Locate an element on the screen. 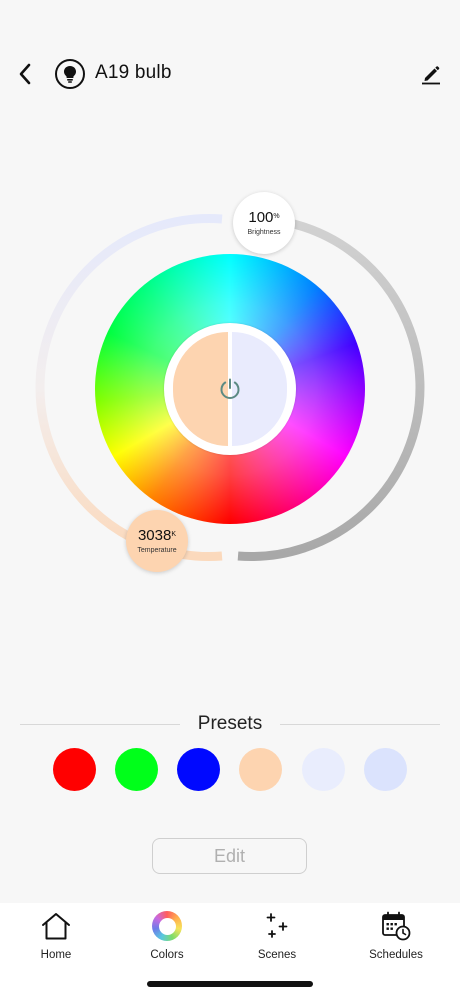 The image size is (460, 996). nav-home: Home is located at coordinates (56, 939).